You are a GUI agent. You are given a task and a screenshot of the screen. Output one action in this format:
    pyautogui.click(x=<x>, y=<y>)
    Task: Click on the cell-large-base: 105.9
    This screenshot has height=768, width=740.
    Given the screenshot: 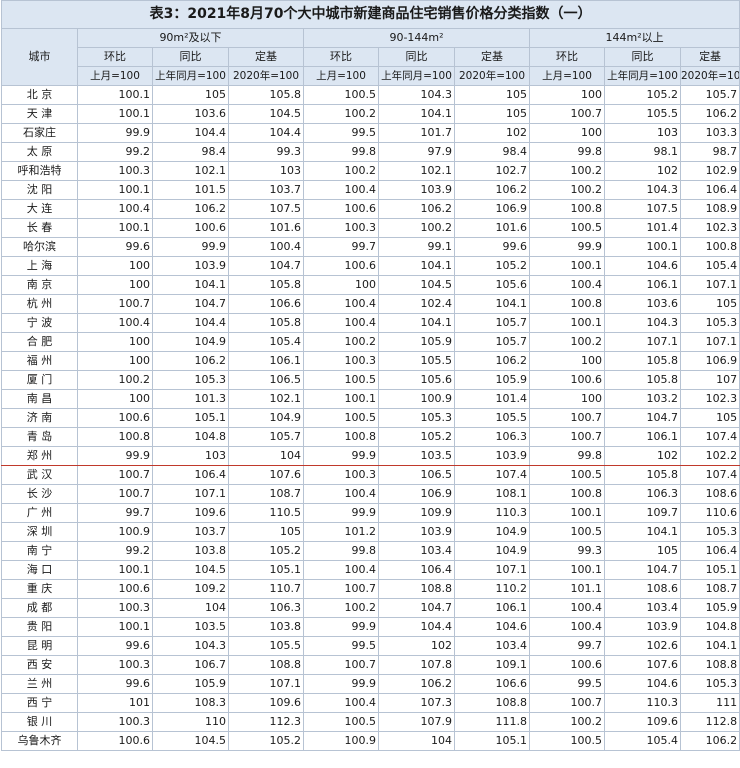 What is the action you would take?
    pyautogui.click(x=709, y=608)
    